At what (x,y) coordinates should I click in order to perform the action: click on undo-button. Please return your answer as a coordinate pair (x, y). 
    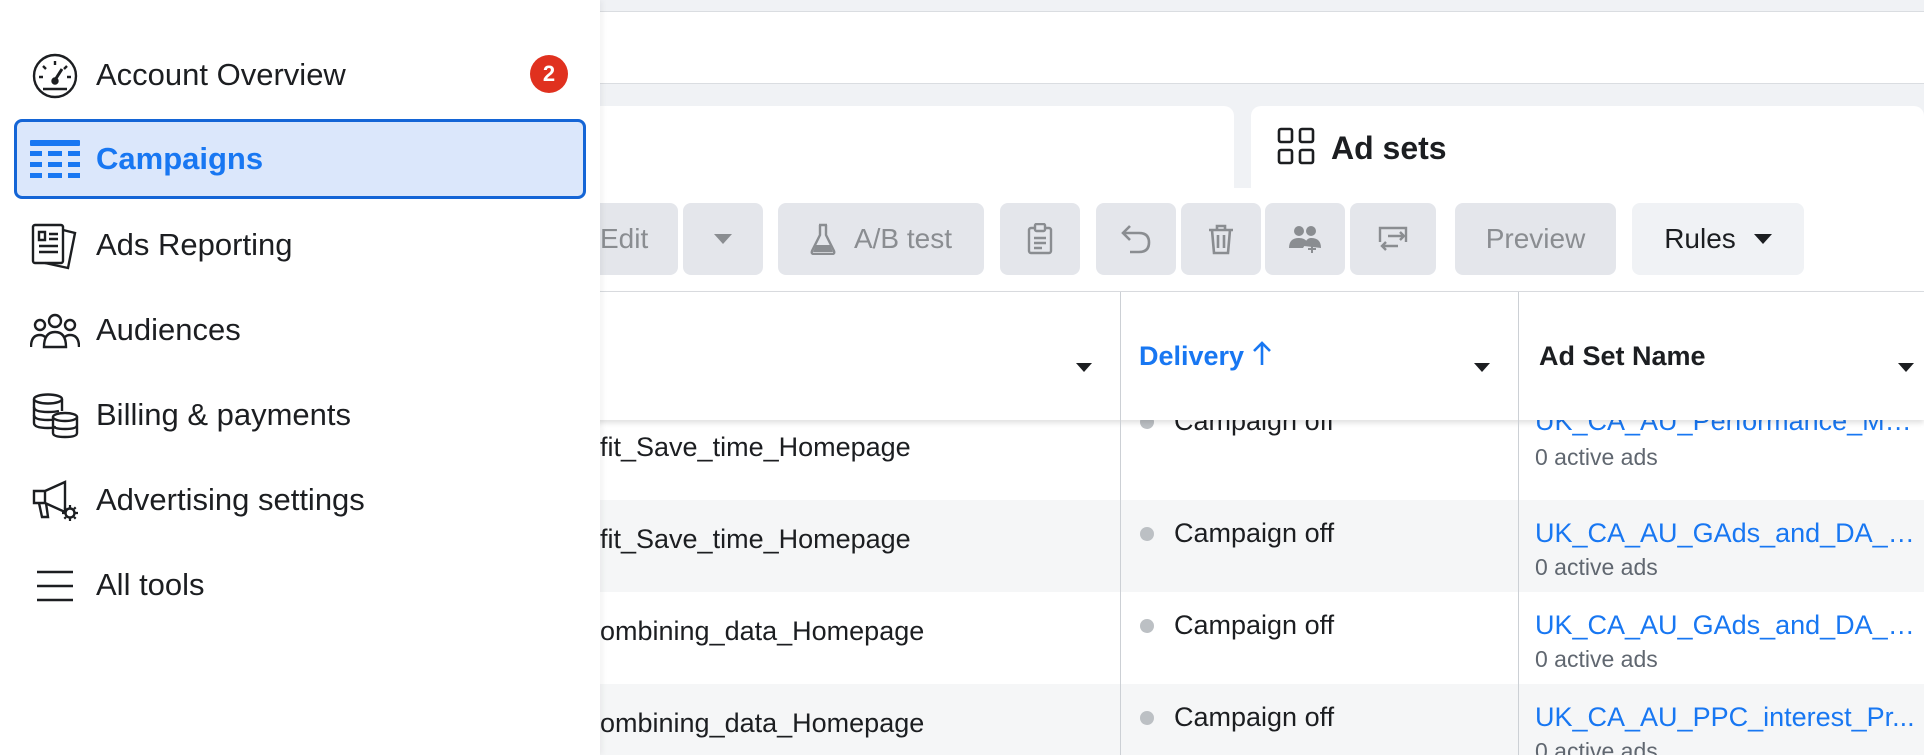
    Looking at the image, I should click on (1136, 239).